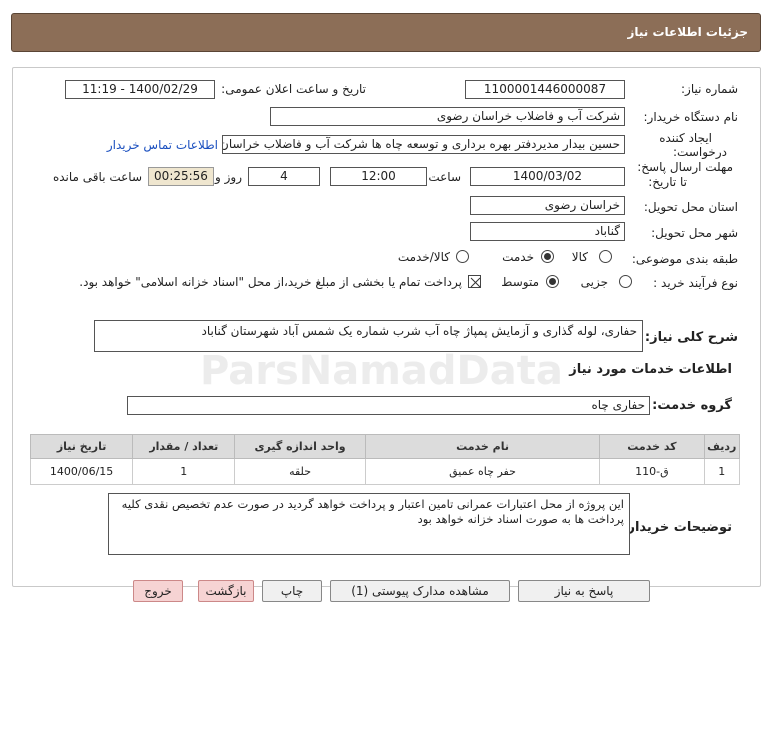  I want to click on service-group-label: گروه خدمت:, so click(692, 405).